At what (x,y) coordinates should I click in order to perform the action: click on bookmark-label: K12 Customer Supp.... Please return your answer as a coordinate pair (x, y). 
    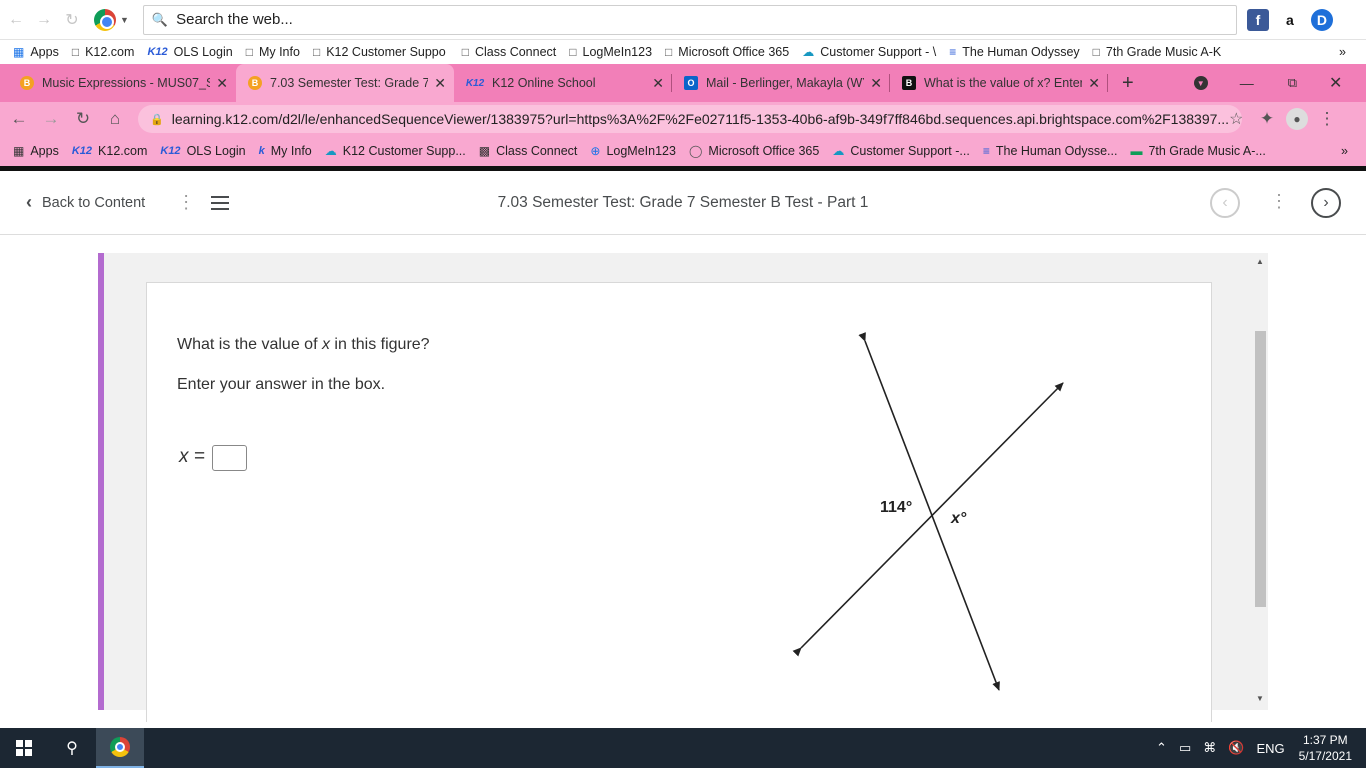
    Looking at the image, I should click on (404, 151).